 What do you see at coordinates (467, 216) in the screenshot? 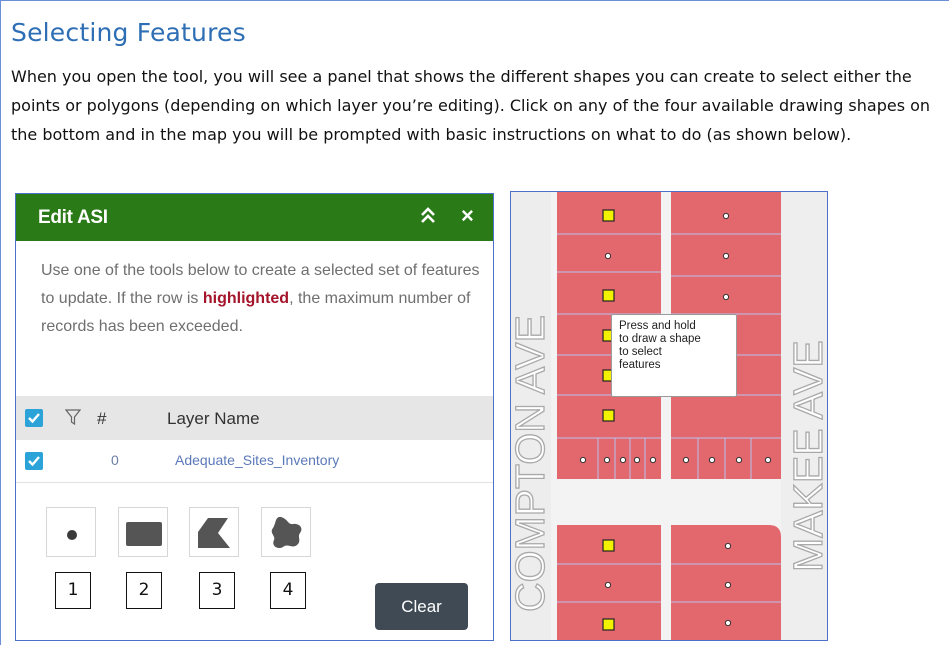
I see `close-icon: ×` at bounding box center [467, 216].